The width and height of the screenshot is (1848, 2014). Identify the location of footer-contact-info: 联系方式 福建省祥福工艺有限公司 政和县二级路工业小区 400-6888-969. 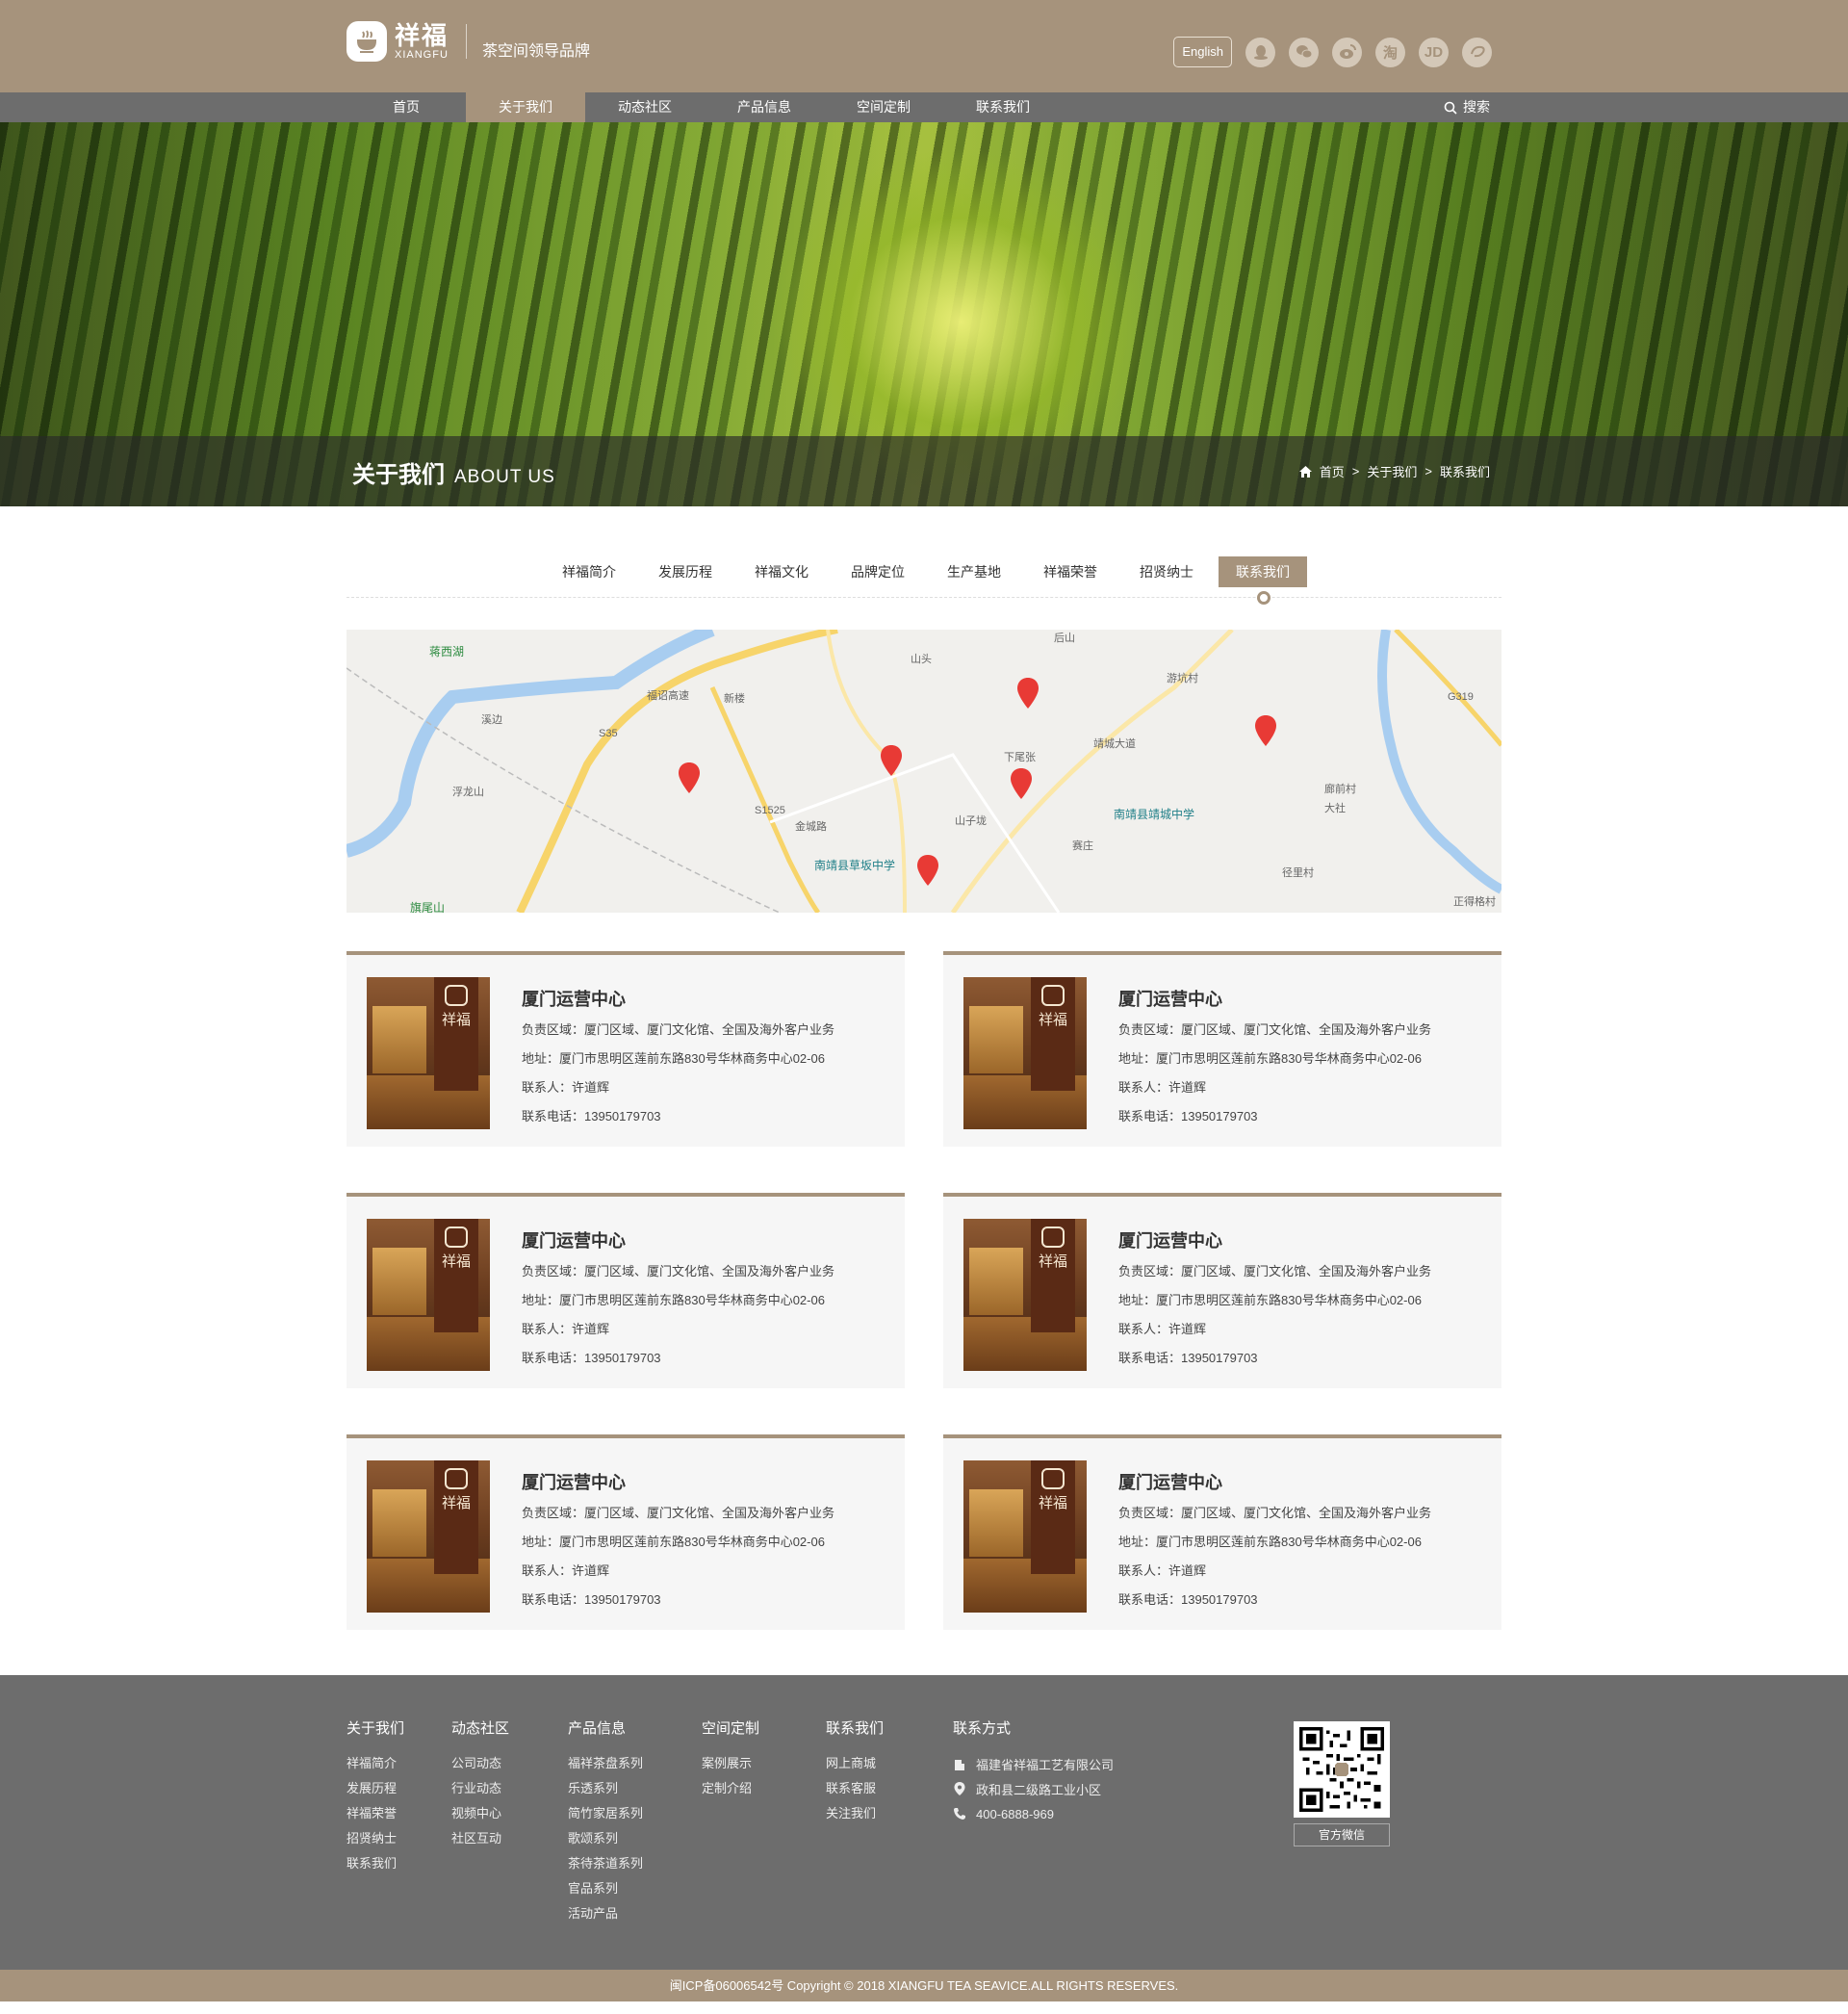
(1033, 1771).